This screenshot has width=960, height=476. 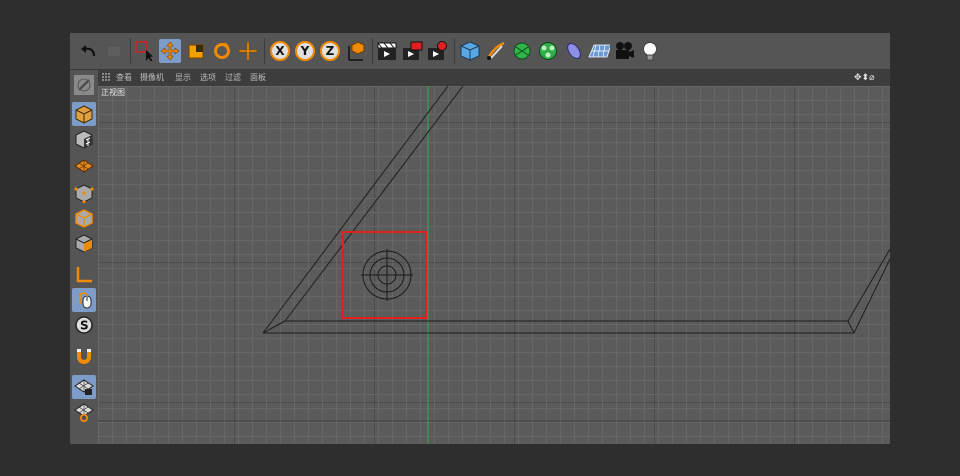 What do you see at coordinates (864, 78) in the screenshot?
I see `viewport-navigation-icons: ✥⬍⌀` at bounding box center [864, 78].